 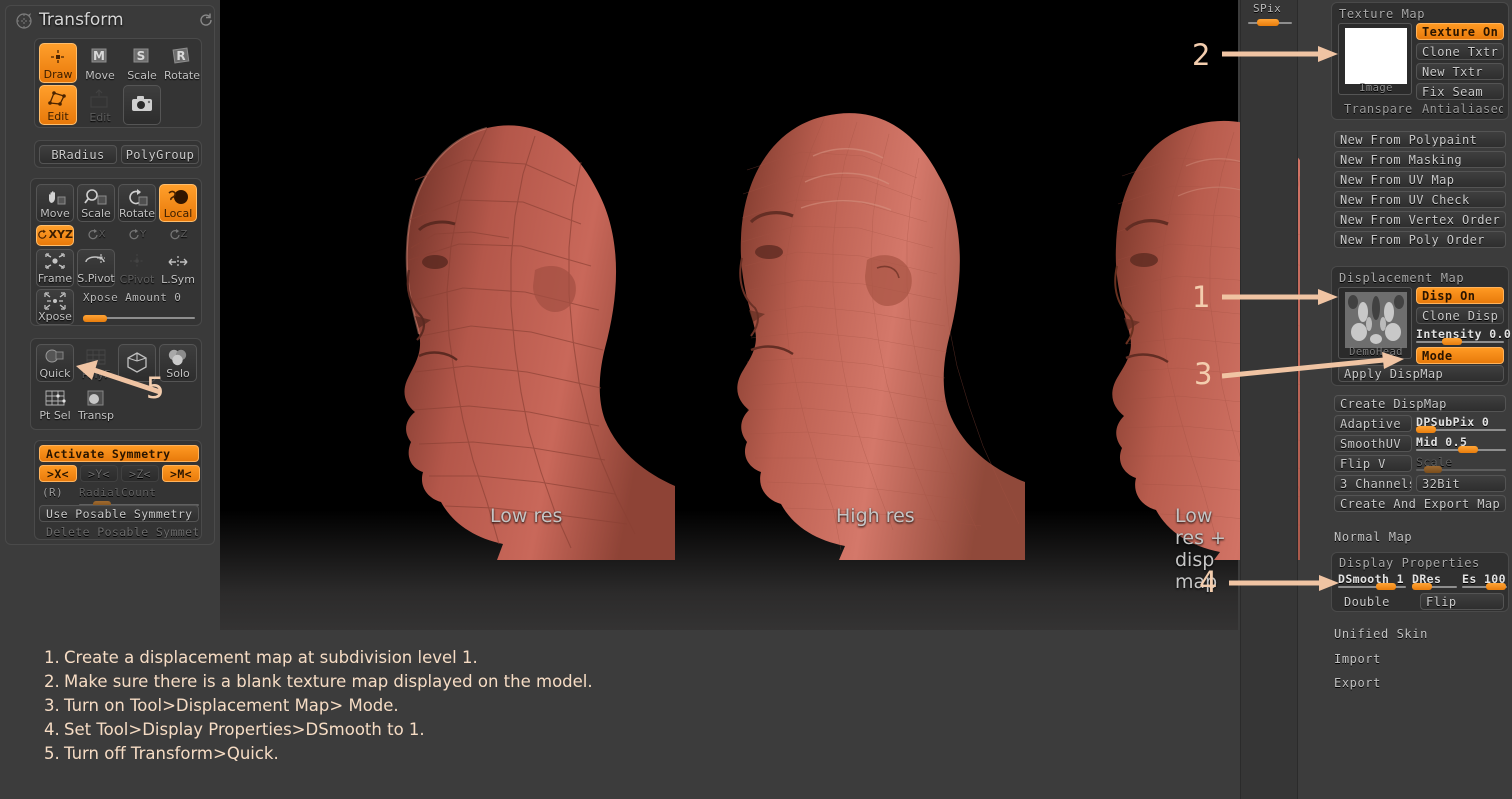 I want to click on rotate-gizmo-icon, so click(x=137, y=196).